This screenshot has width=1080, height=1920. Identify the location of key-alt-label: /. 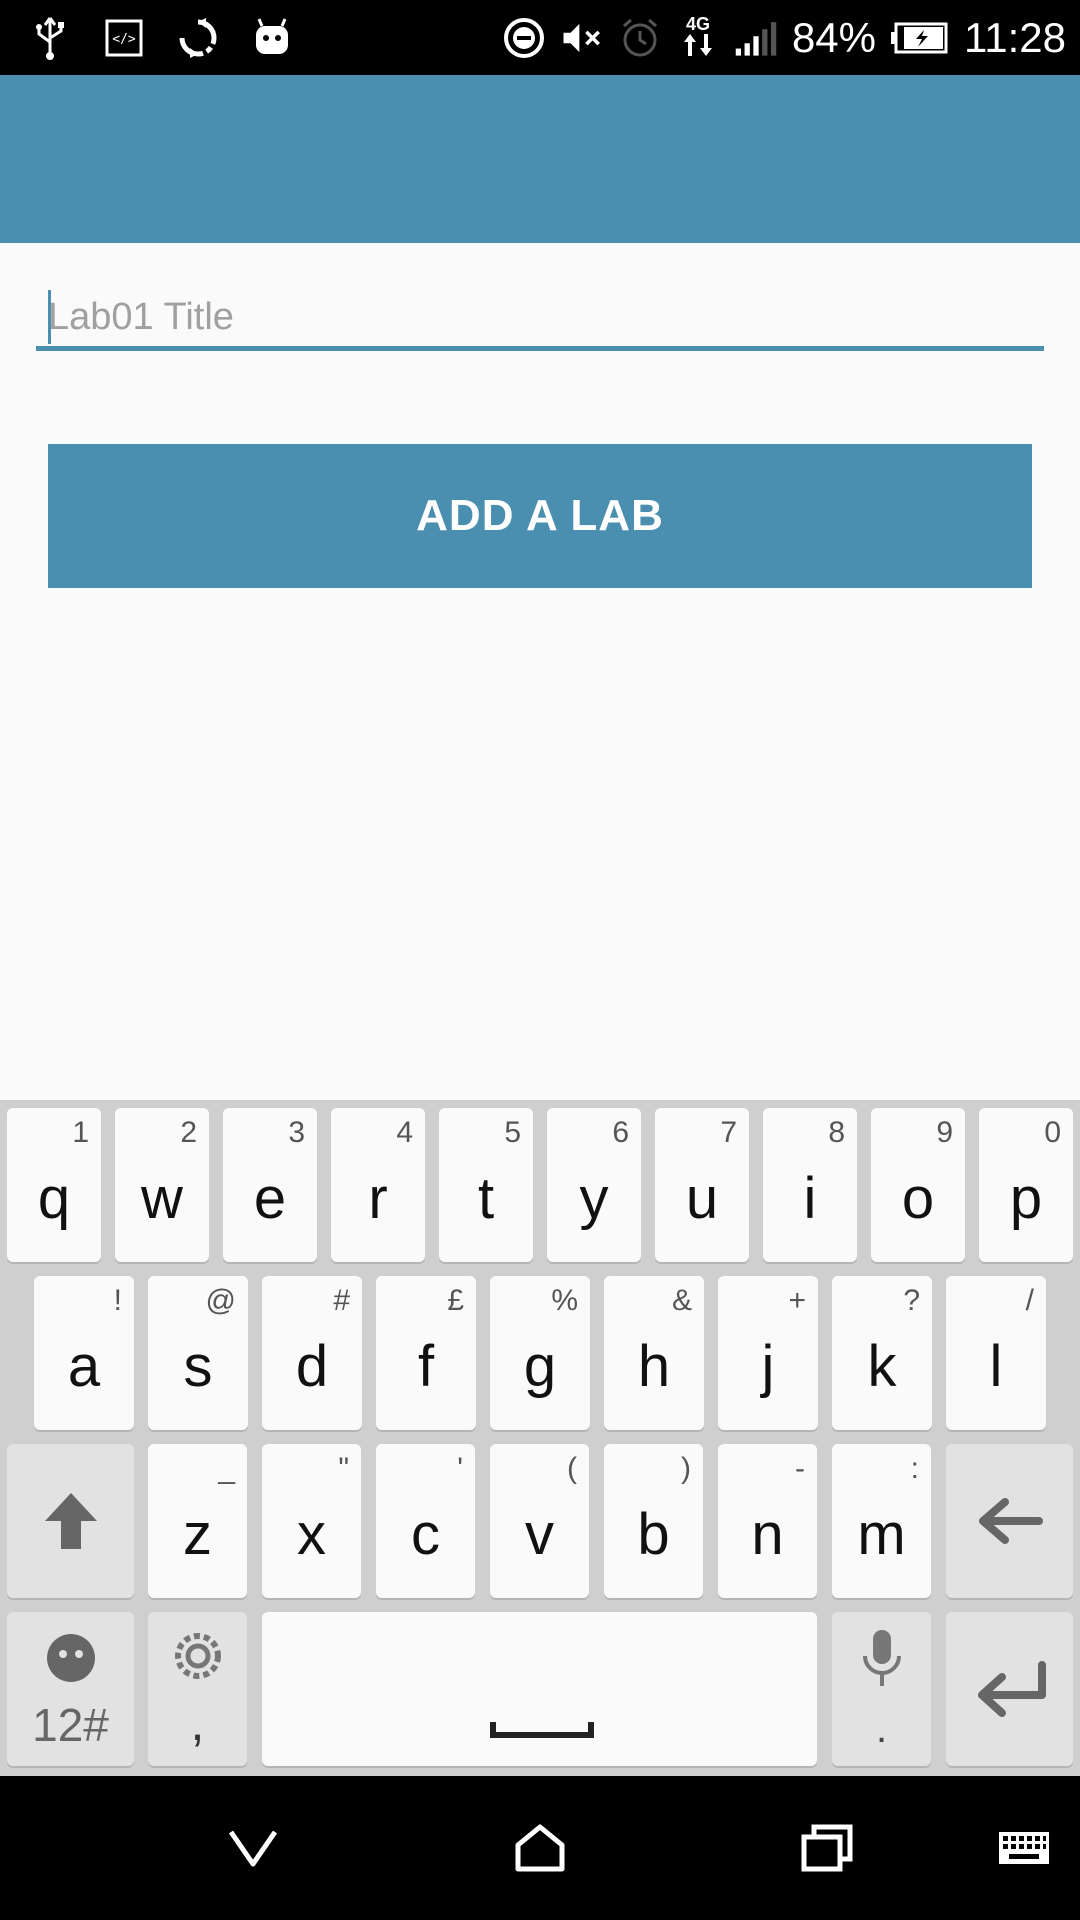
(1029, 1300).